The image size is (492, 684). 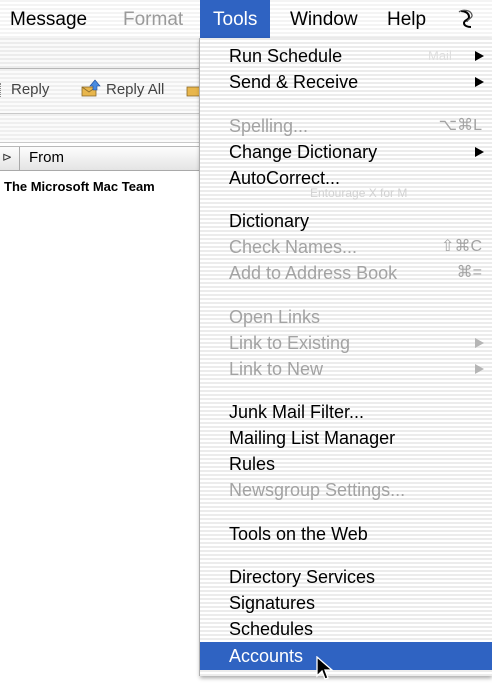 I want to click on menu-item-label: Accounts, so click(x=266, y=656).